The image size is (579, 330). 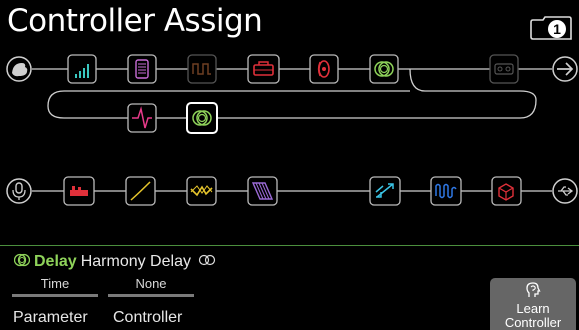 I want to click on wah-icon, so click(x=324, y=69).